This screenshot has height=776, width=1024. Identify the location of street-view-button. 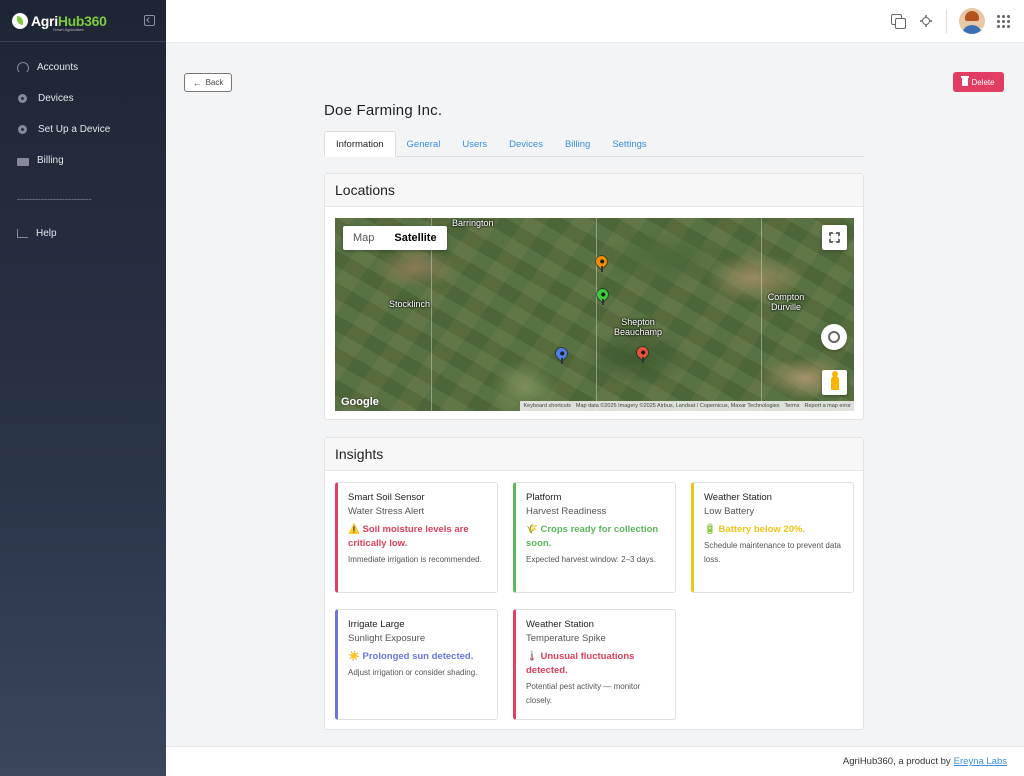
(834, 382).